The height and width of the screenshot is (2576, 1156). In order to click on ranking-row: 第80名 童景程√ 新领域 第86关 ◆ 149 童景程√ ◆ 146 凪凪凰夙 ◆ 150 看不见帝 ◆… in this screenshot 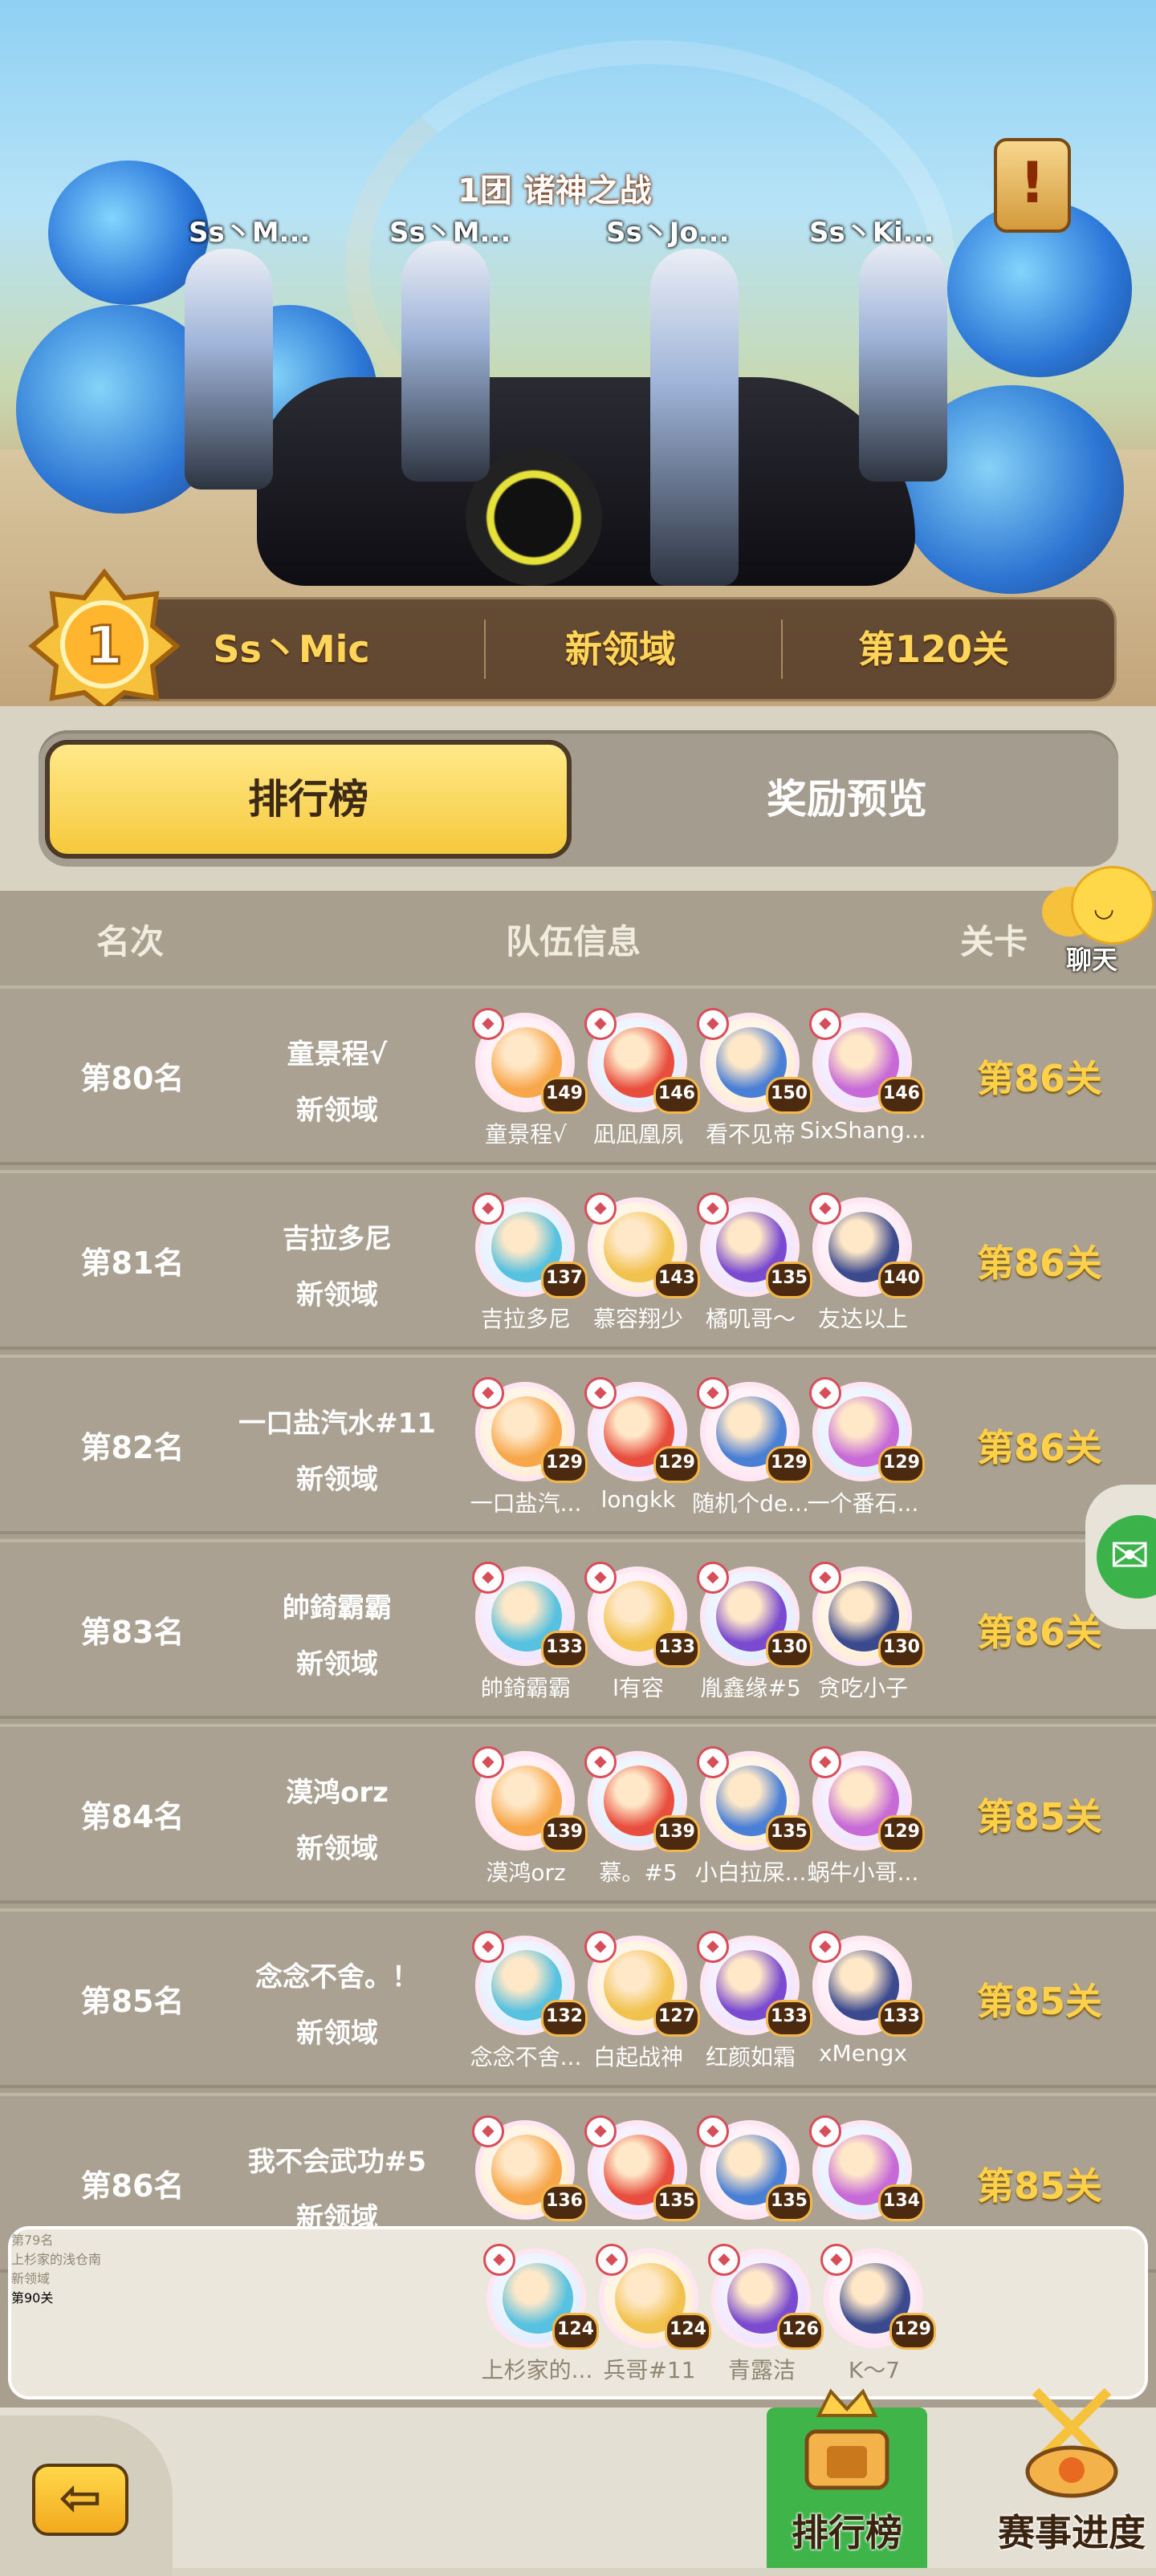, I will do `click(578, 1075)`.